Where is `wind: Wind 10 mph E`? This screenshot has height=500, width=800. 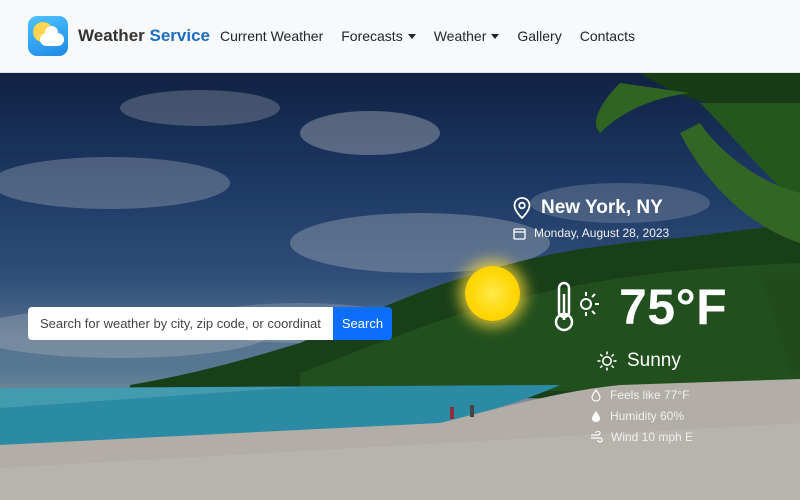 wind: Wind 10 mph E is located at coordinates (641, 437).